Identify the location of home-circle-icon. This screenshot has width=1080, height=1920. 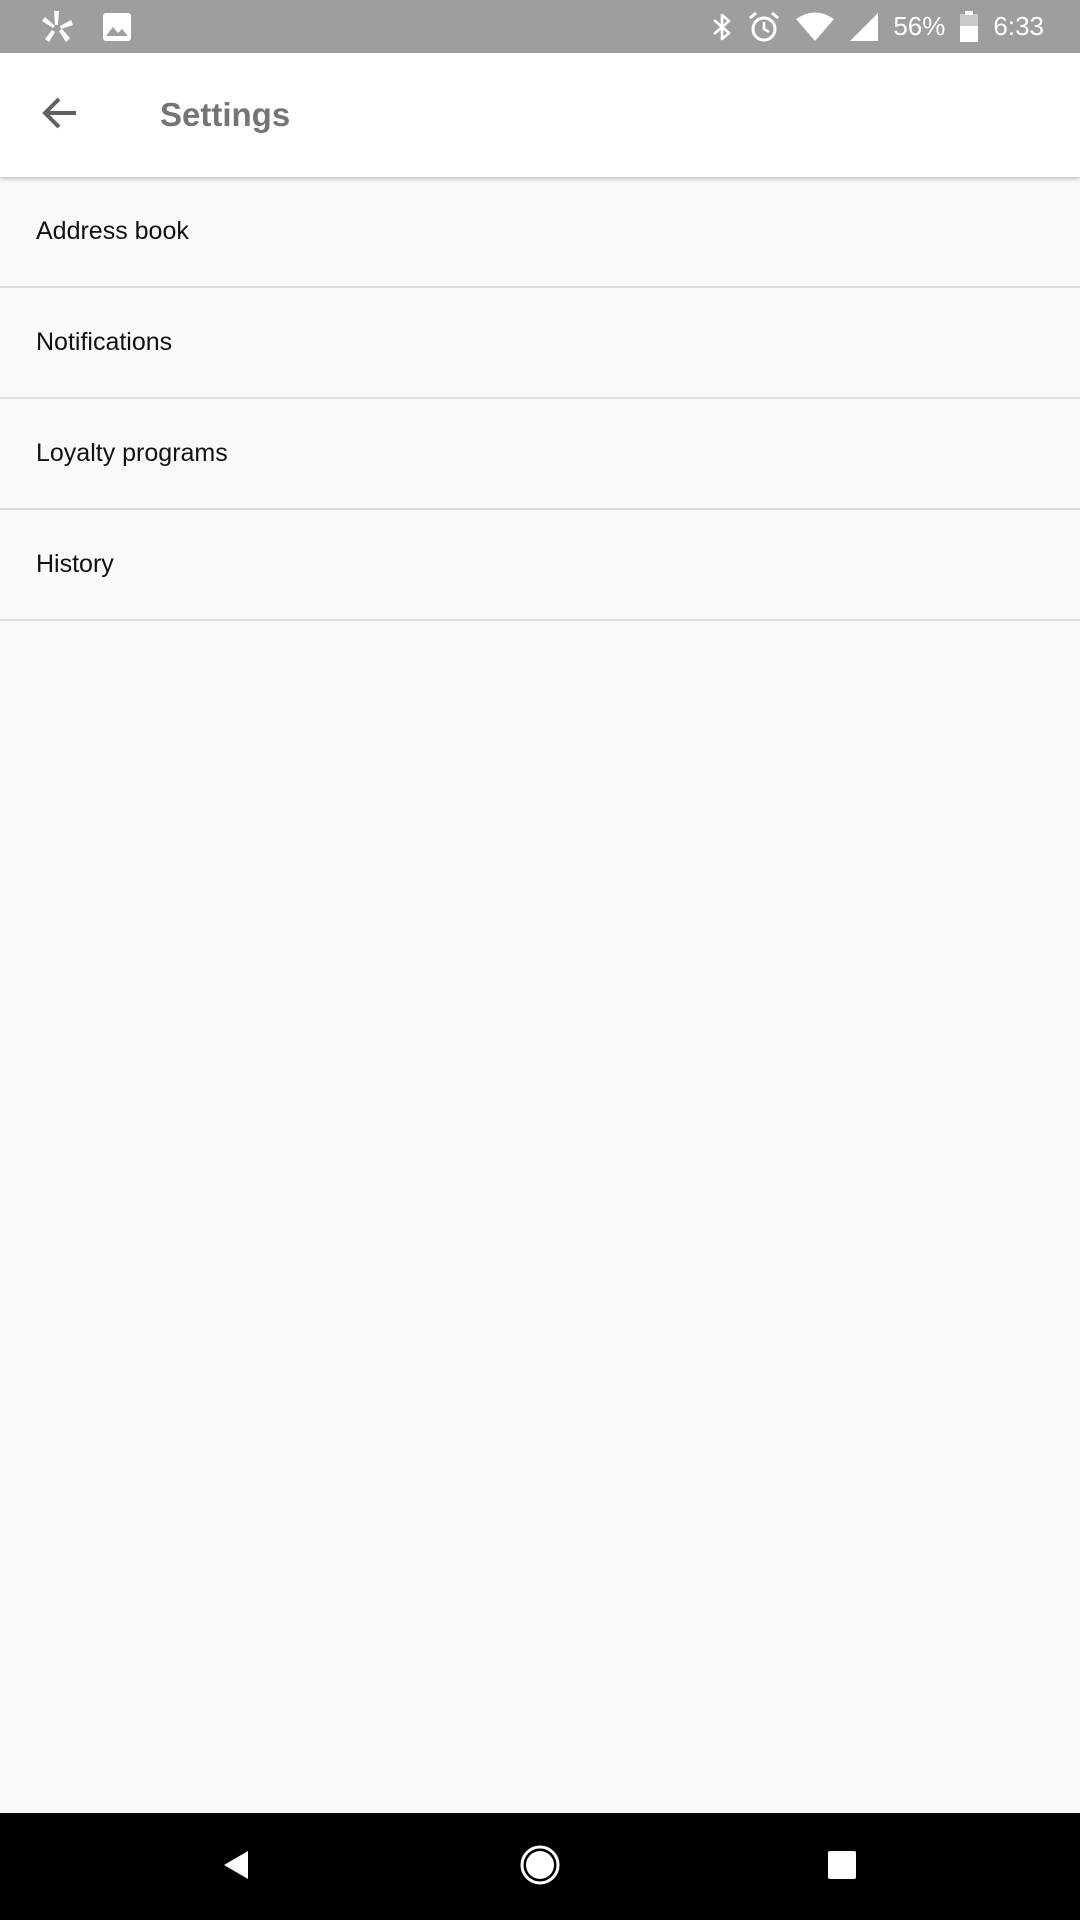
(540, 1867).